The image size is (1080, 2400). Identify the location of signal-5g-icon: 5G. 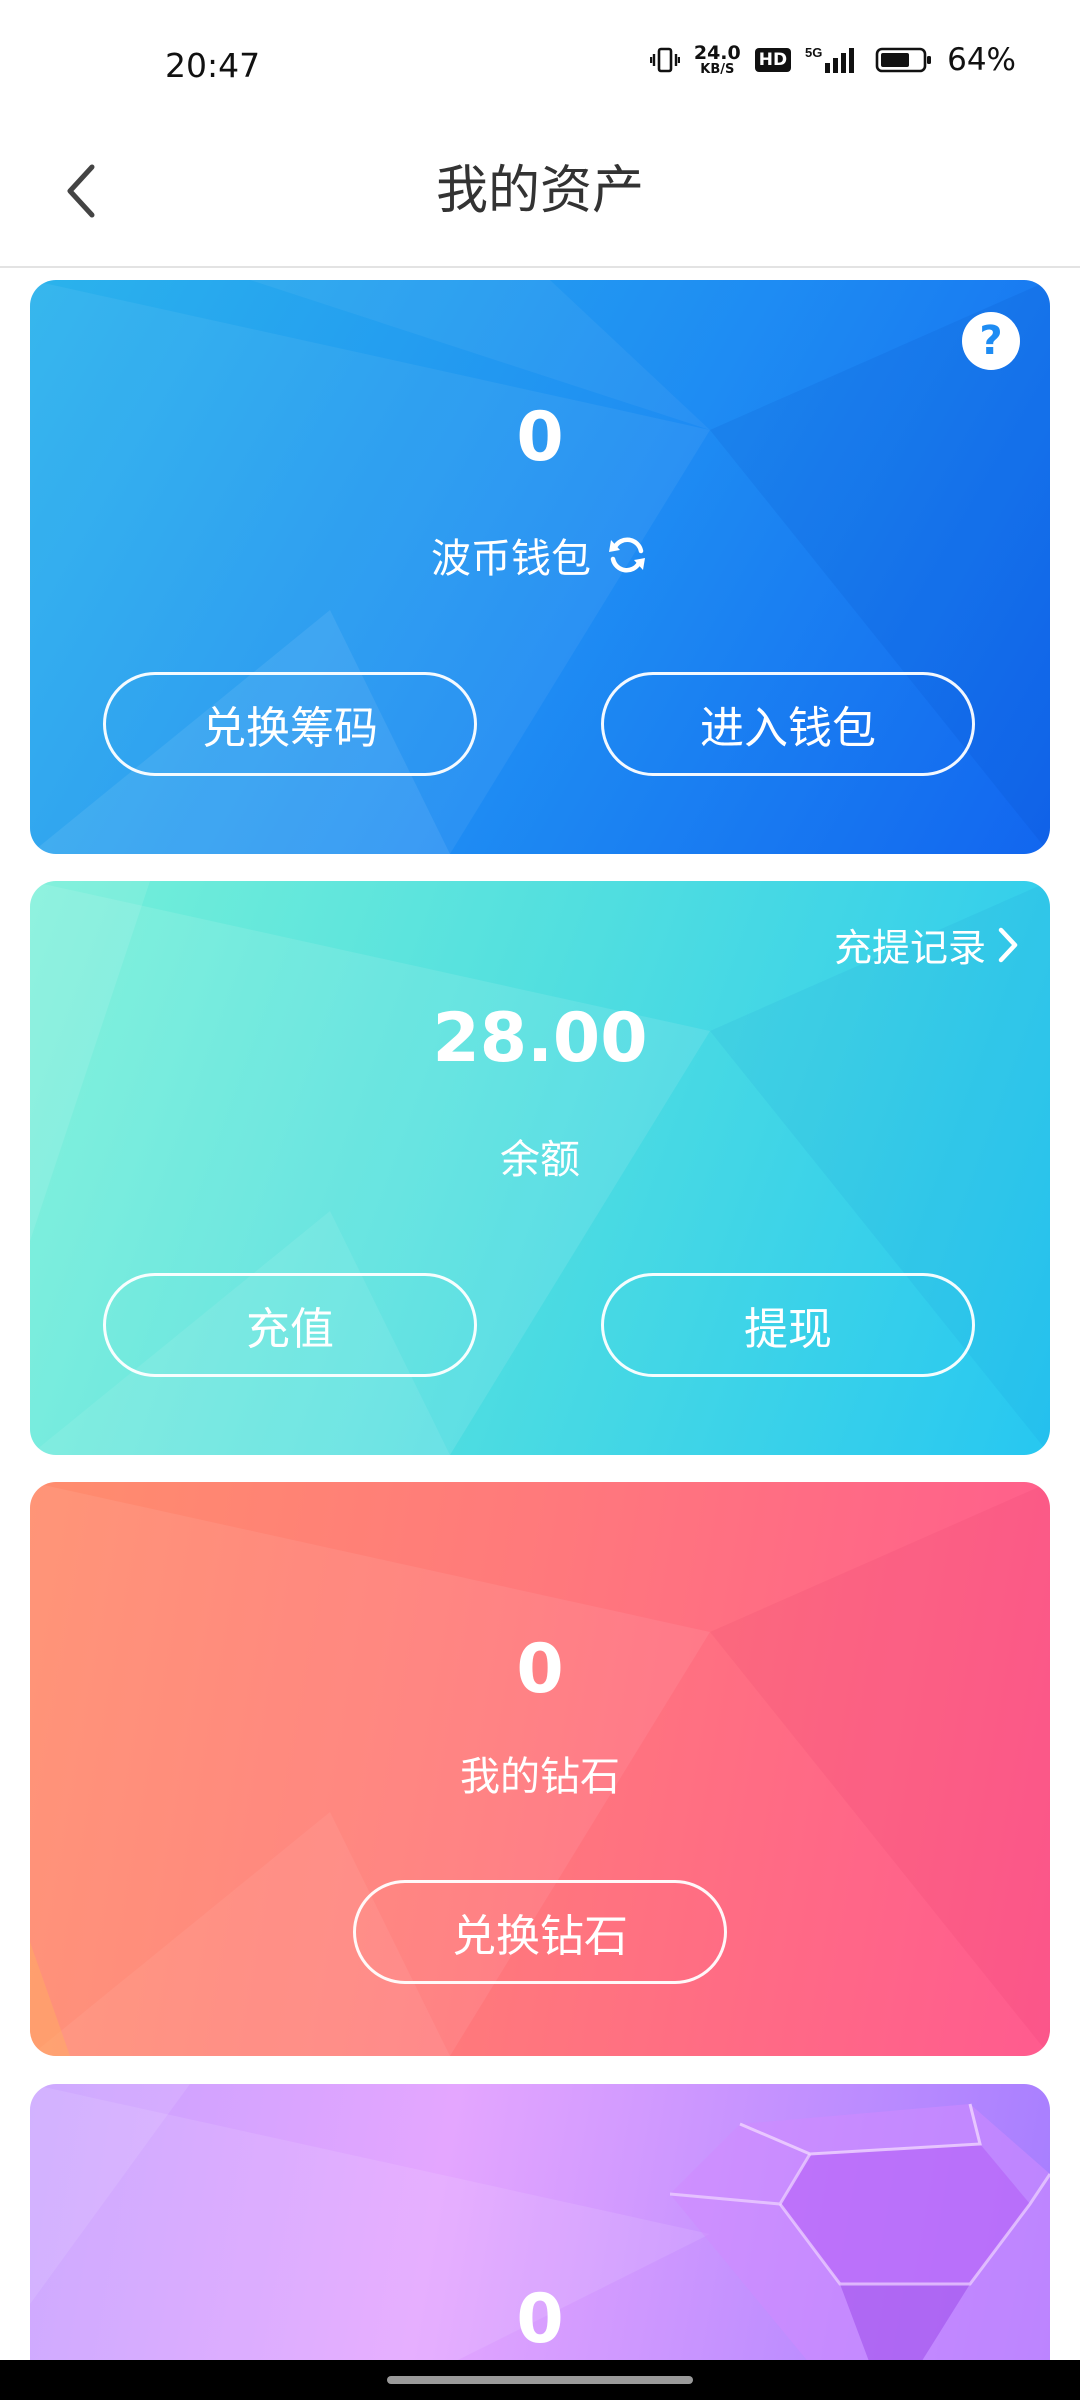
(833, 60).